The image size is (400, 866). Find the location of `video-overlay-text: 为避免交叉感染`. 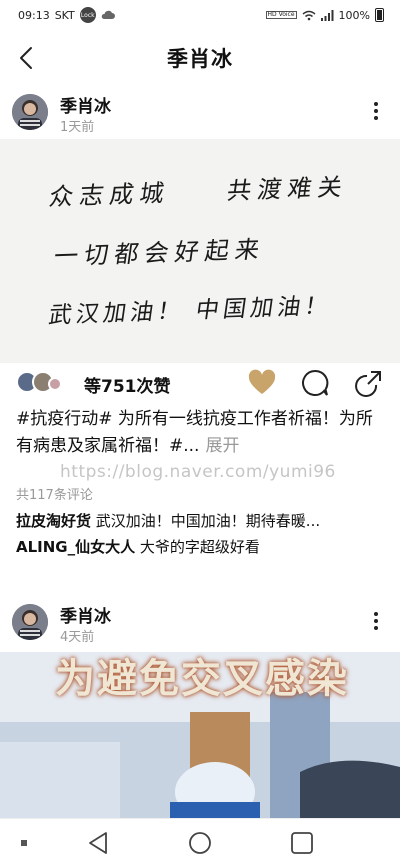

video-overlay-text: 为避免交叉感染 is located at coordinates (202, 679).